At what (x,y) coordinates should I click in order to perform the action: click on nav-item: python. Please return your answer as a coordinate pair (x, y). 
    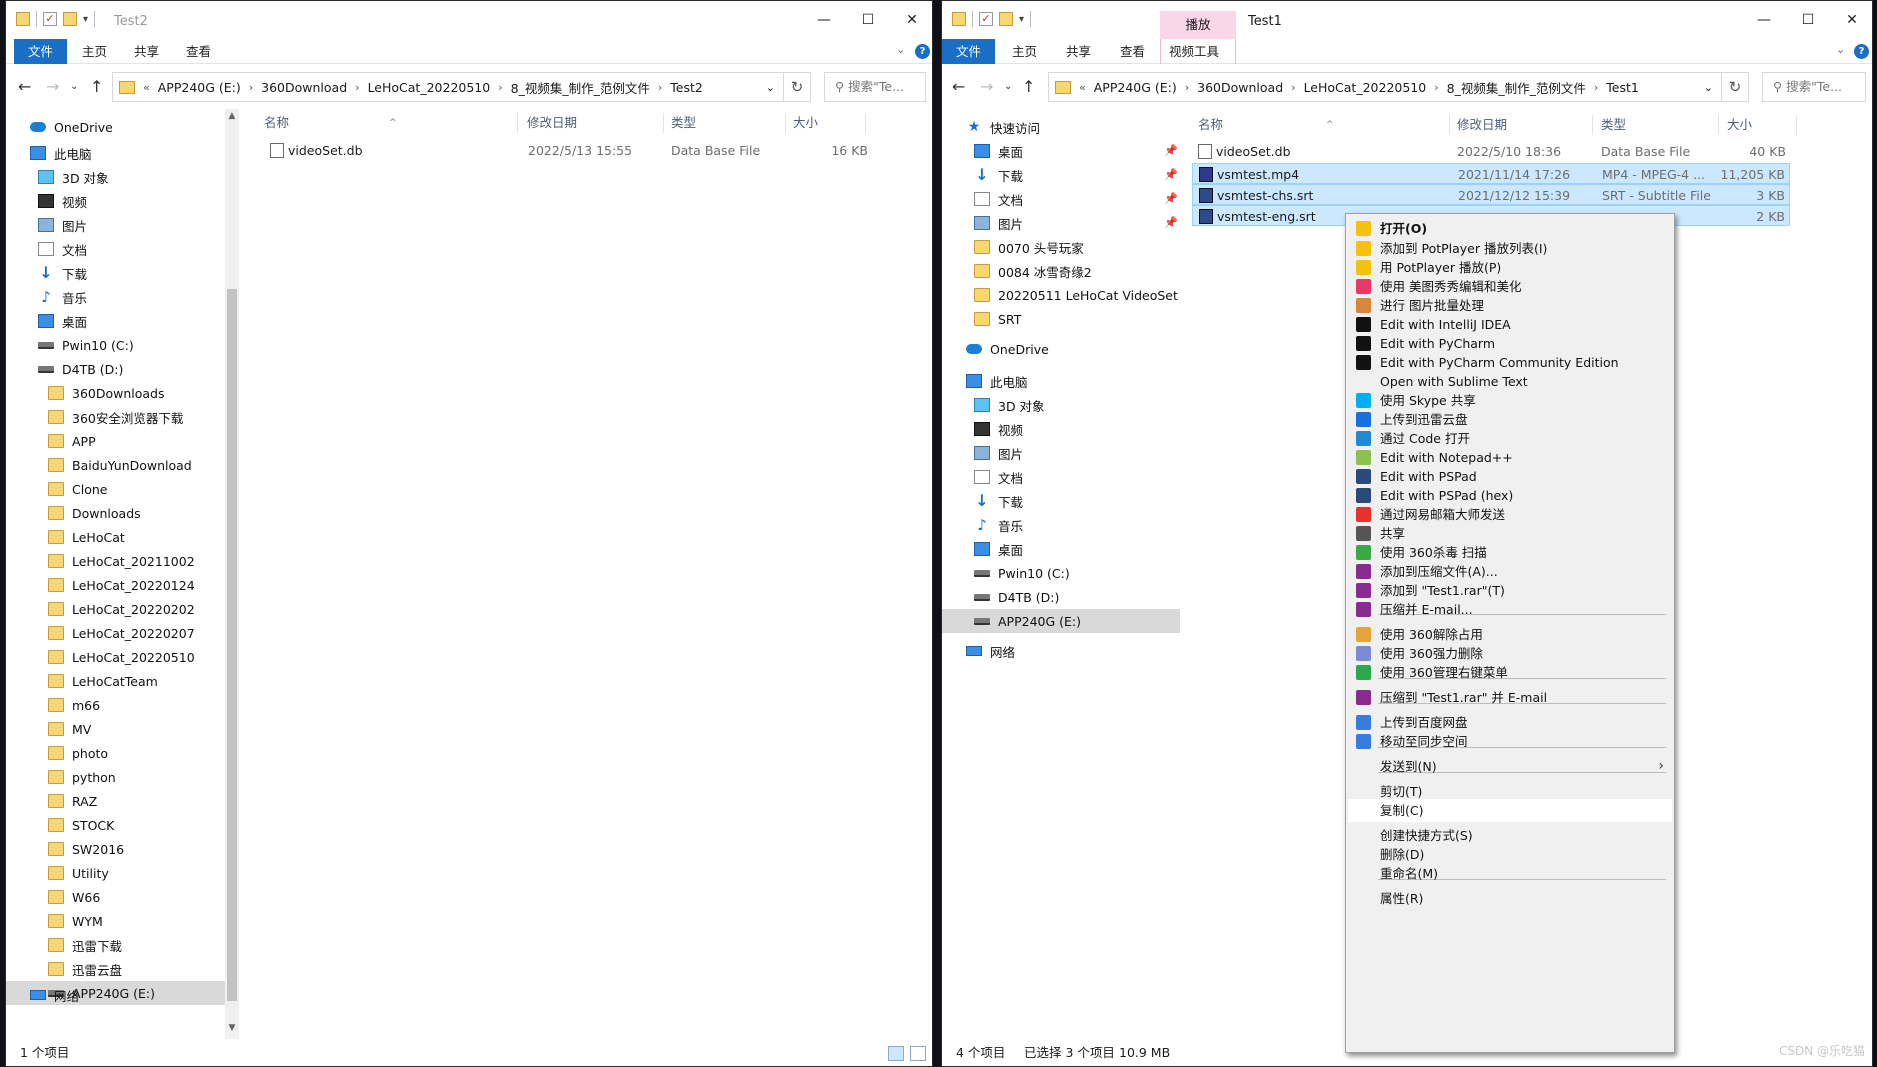
    Looking at the image, I should click on (115, 777).